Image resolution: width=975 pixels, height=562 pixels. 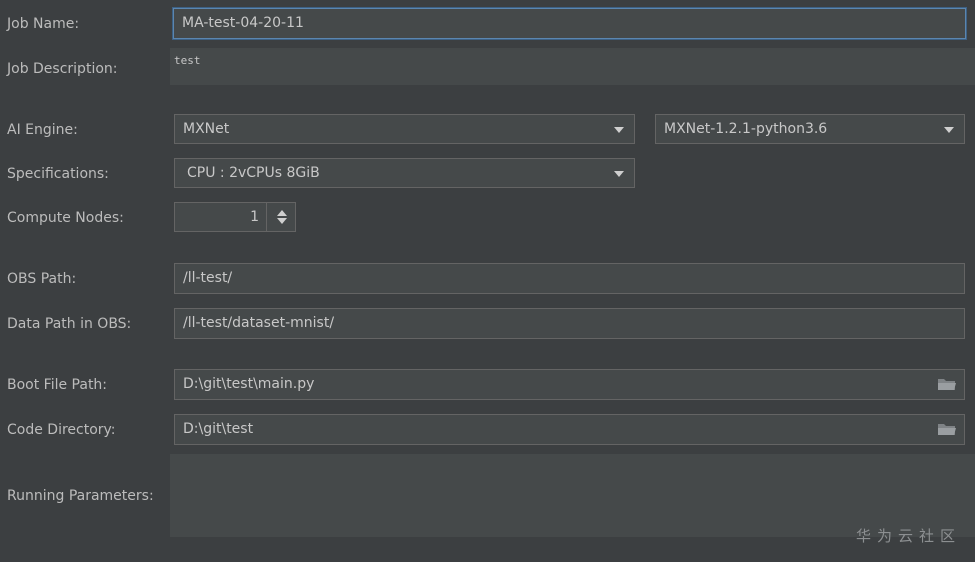 I want to click on boot-file-label: Boot File Path:, so click(x=57, y=385).